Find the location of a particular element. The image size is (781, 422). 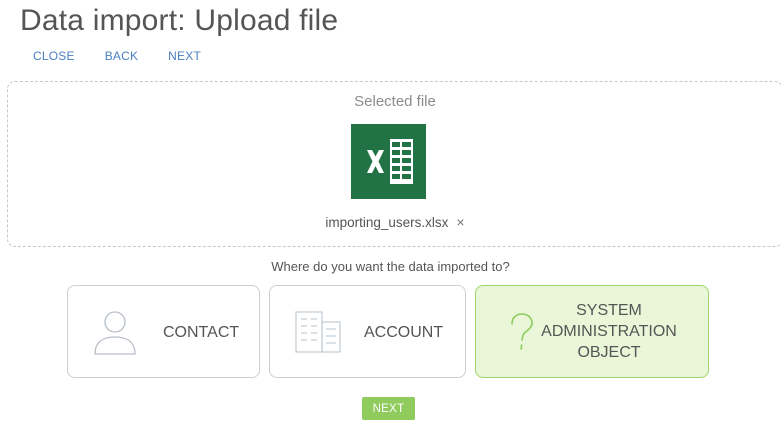

close-link: CLOSE is located at coordinates (54, 56).